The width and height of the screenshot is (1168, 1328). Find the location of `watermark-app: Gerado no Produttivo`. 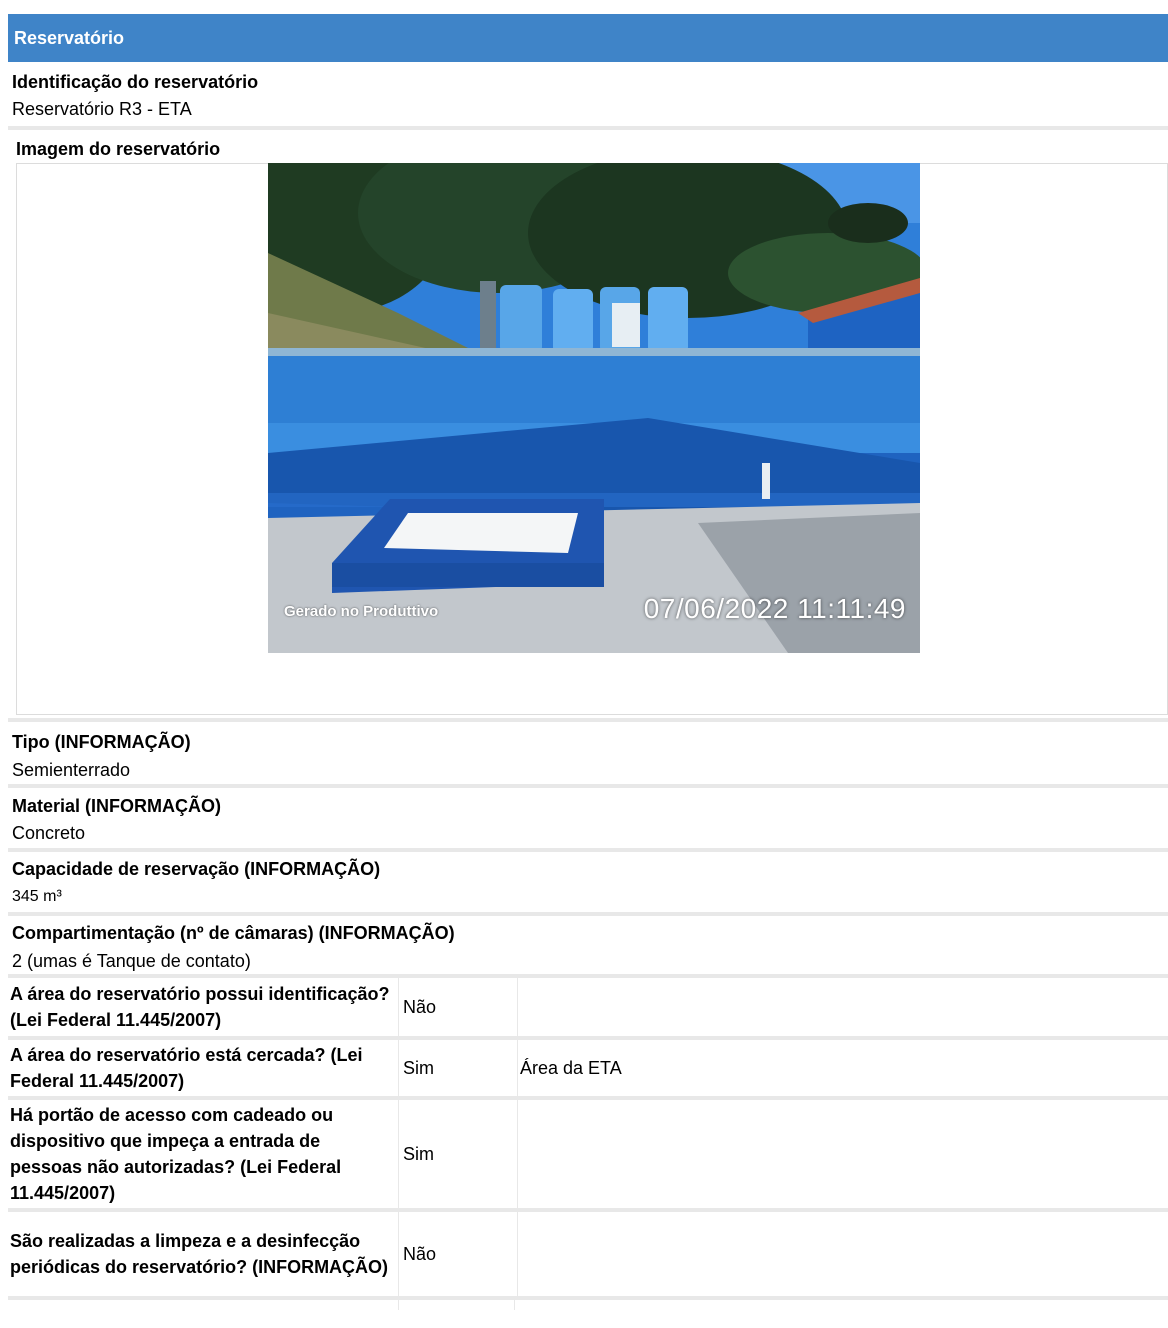

watermark-app: Gerado no Produttivo is located at coordinates (361, 611).